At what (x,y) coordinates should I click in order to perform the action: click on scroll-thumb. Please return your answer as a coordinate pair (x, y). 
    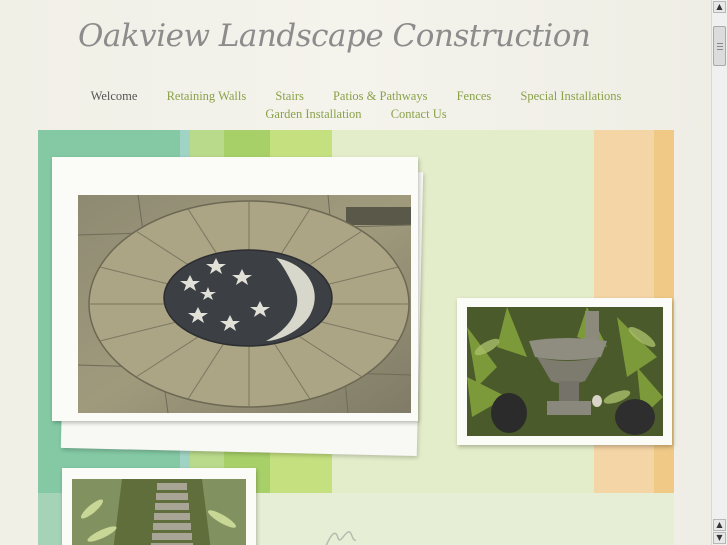
    Looking at the image, I should click on (719, 46).